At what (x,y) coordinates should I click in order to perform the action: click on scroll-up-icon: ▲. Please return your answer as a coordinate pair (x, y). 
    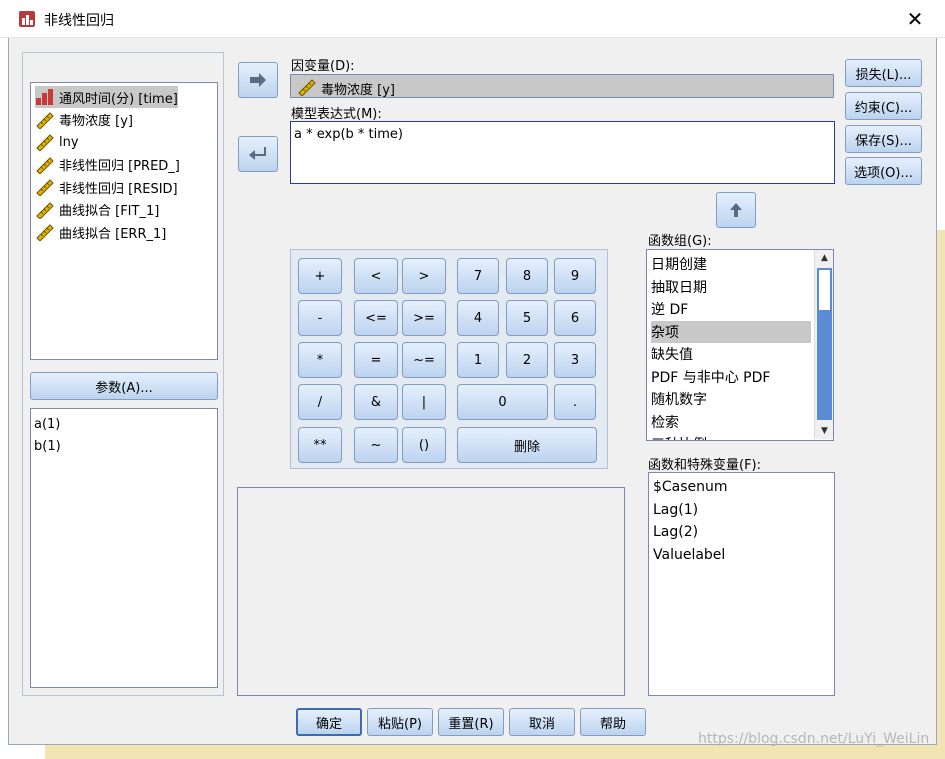
    Looking at the image, I should click on (824, 258).